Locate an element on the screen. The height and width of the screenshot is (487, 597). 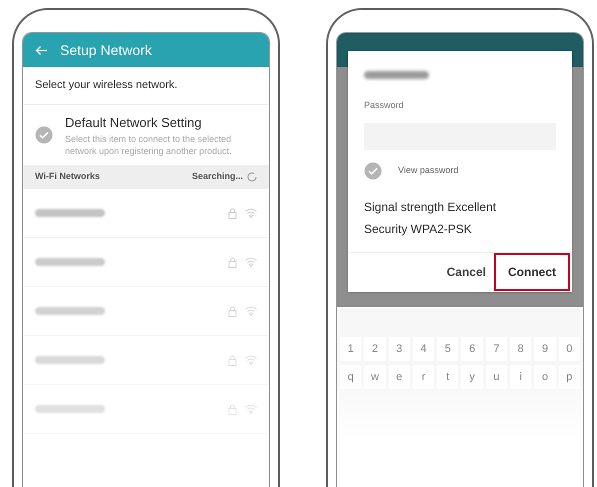
keyboard-key: y is located at coordinates (472, 377).